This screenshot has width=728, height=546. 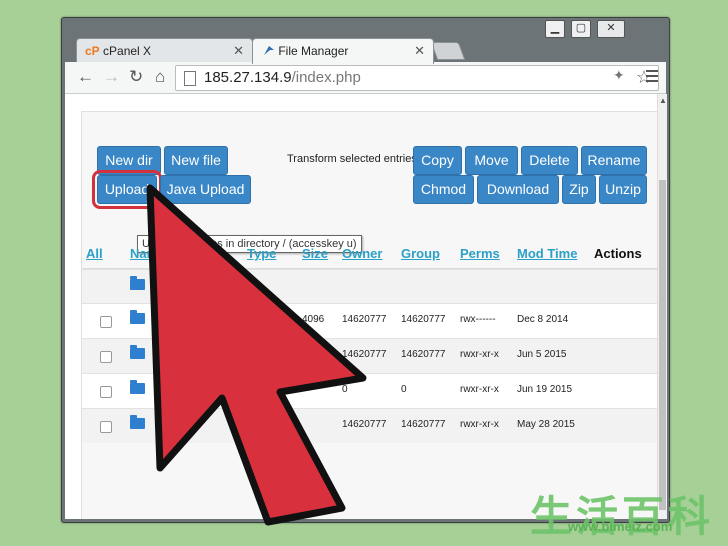 What do you see at coordinates (419, 51) in the screenshot?
I see `close-tab-icon: ✕` at bounding box center [419, 51].